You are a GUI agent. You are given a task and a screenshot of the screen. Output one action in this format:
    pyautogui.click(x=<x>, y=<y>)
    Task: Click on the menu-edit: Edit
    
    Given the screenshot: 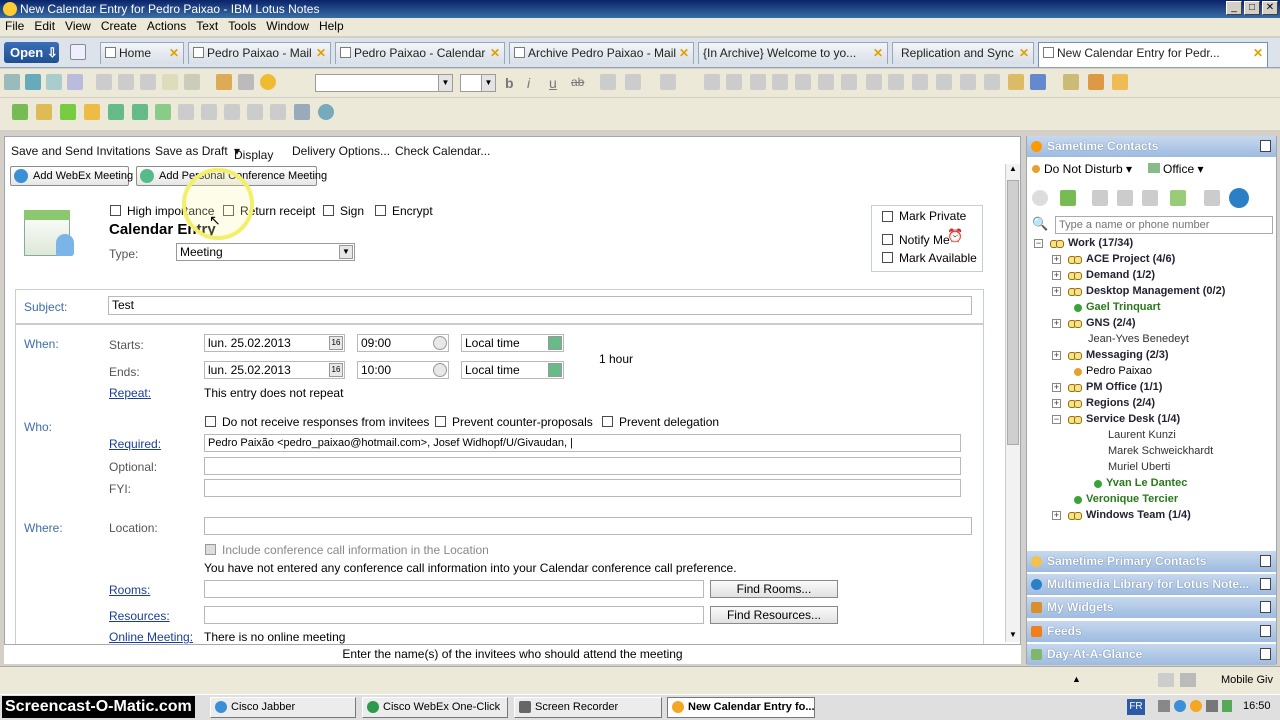 What is the action you would take?
    pyautogui.click(x=44, y=26)
    